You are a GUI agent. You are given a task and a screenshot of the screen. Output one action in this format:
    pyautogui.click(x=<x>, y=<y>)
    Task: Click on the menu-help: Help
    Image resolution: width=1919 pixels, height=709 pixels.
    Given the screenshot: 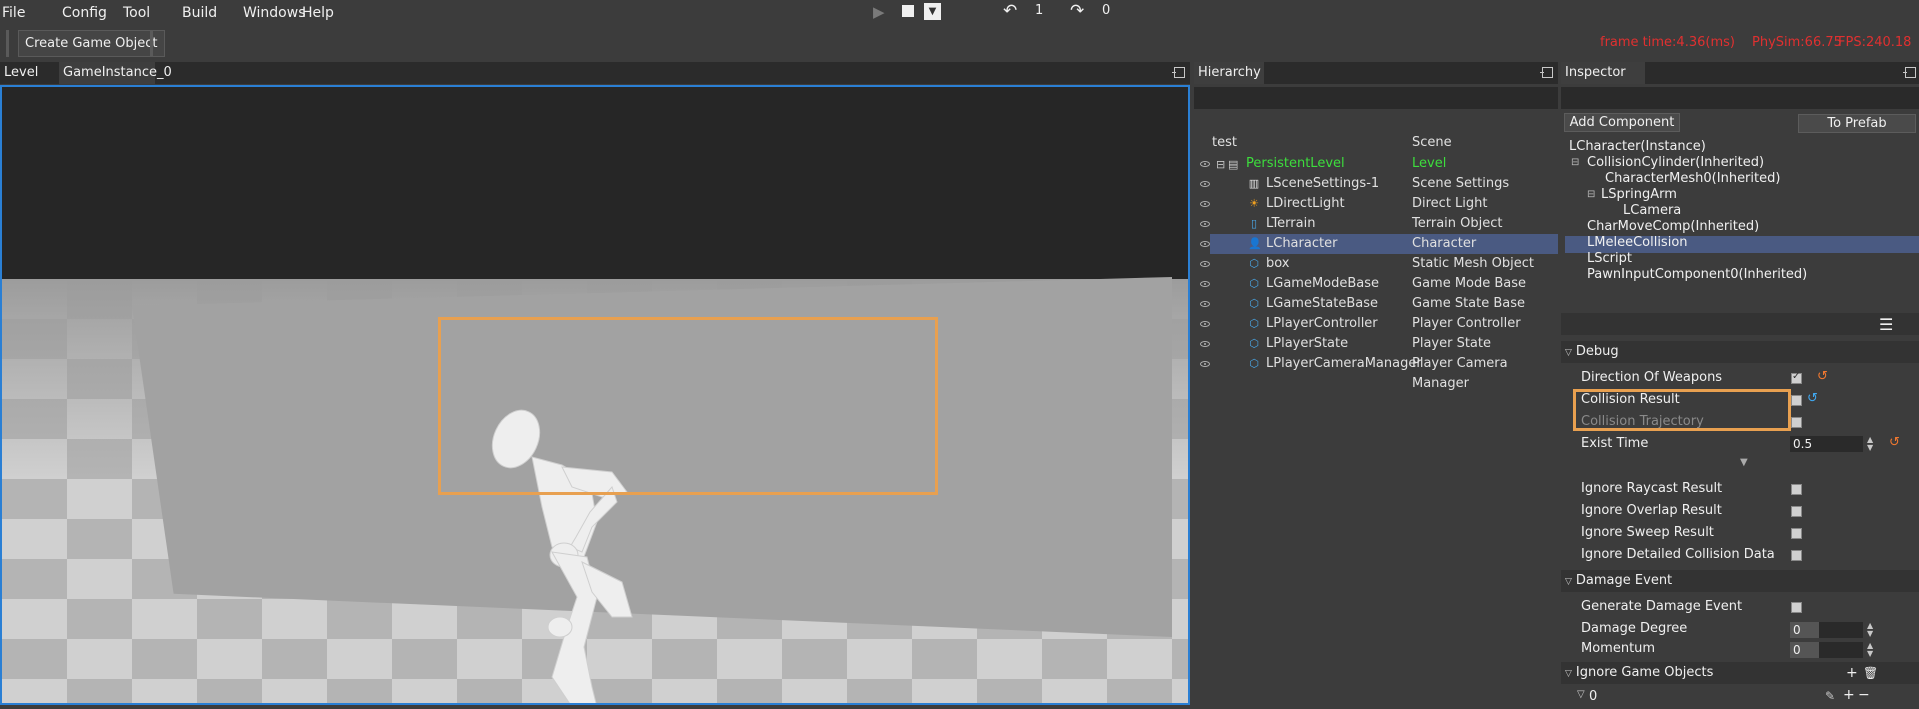 What is the action you would take?
    pyautogui.click(x=318, y=13)
    